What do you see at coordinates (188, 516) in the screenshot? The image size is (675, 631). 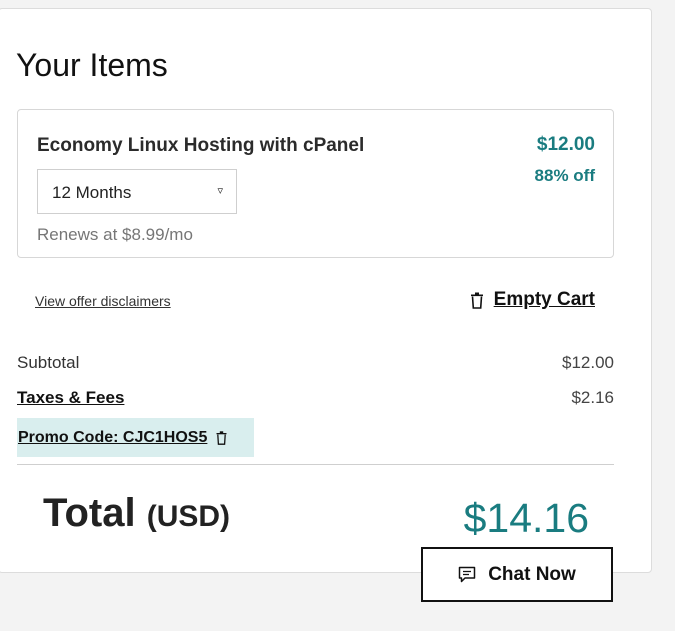 I see `total-currency: (USD)` at bounding box center [188, 516].